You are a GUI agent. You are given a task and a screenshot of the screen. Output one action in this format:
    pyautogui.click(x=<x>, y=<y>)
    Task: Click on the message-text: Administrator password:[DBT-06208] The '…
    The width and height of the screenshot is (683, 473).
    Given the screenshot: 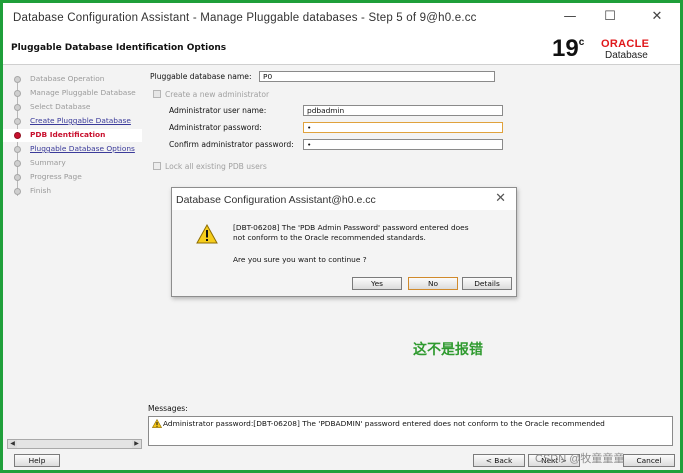 What is the action you would take?
    pyautogui.click(x=384, y=423)
    